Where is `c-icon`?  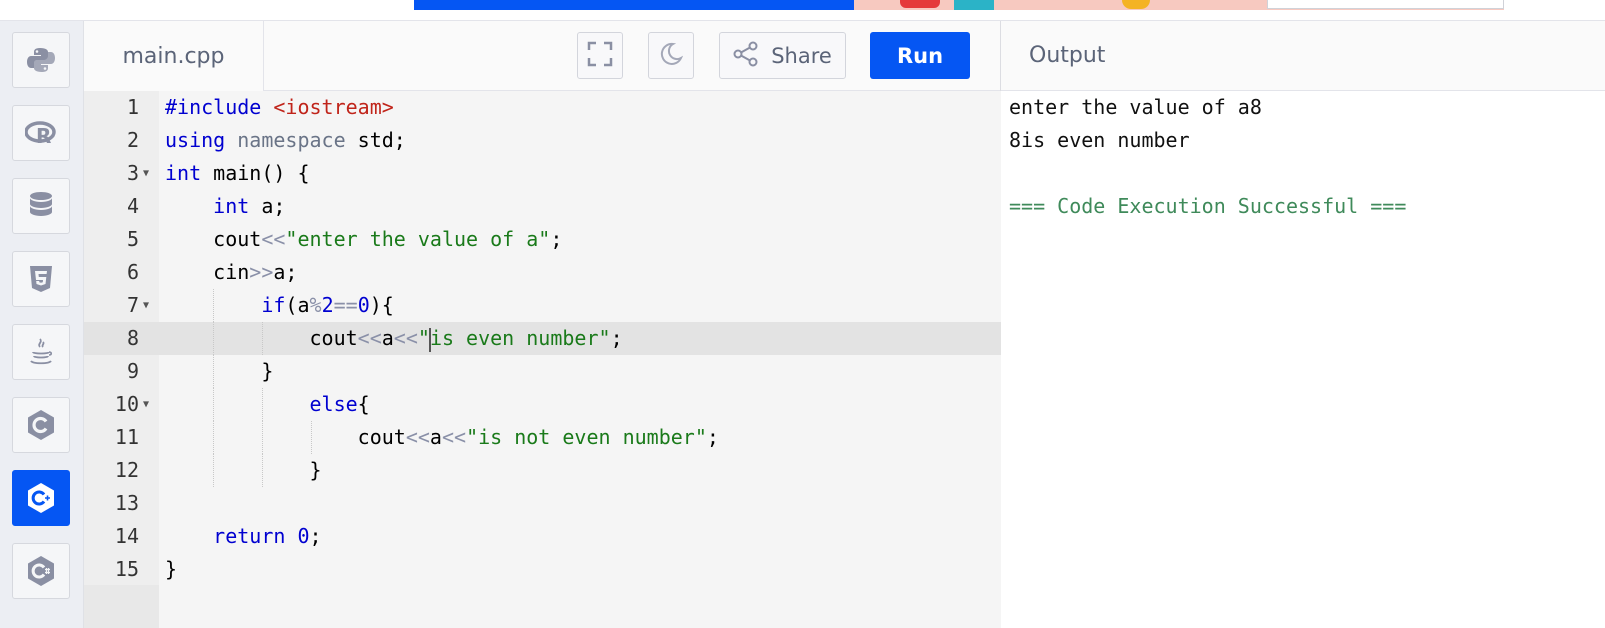 c-icon is located at coordinates (41, 425).